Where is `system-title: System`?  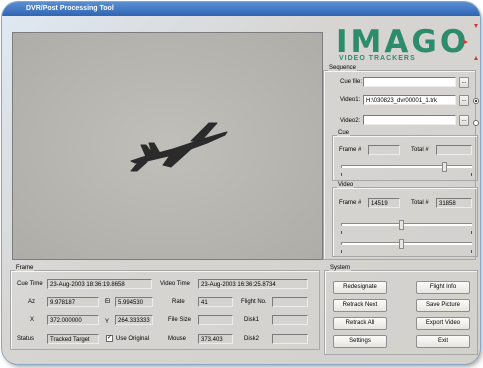
system-title: System is located at coordinates (340, 268).